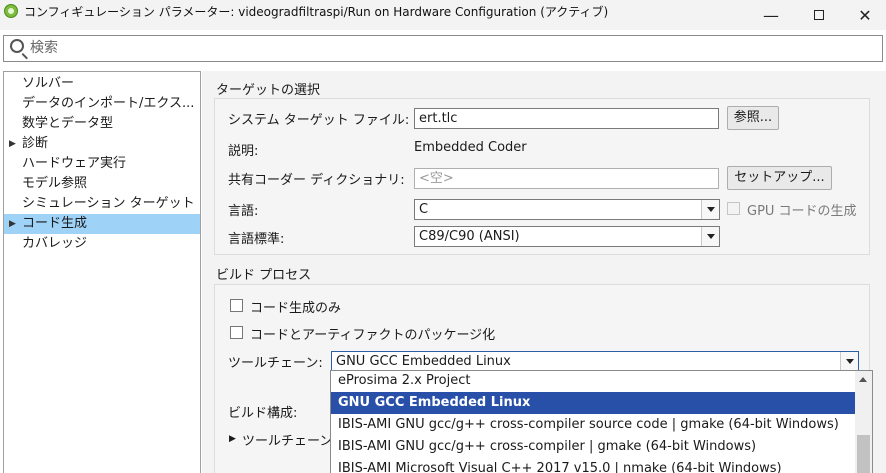  What do you see at coordinates (423, 361) in the screenshot?
I see `toolchain-value: GNU GCC Embedded Linux` at bounding box center [423, 361].